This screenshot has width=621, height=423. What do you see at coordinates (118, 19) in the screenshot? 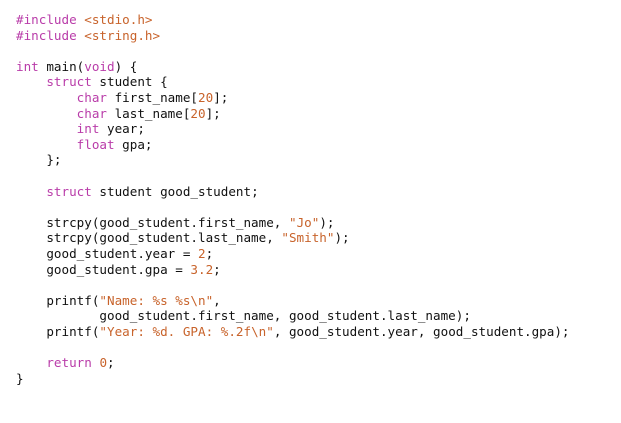
I see `code-token: <stdio.h>` at bounding box center [118, 19].